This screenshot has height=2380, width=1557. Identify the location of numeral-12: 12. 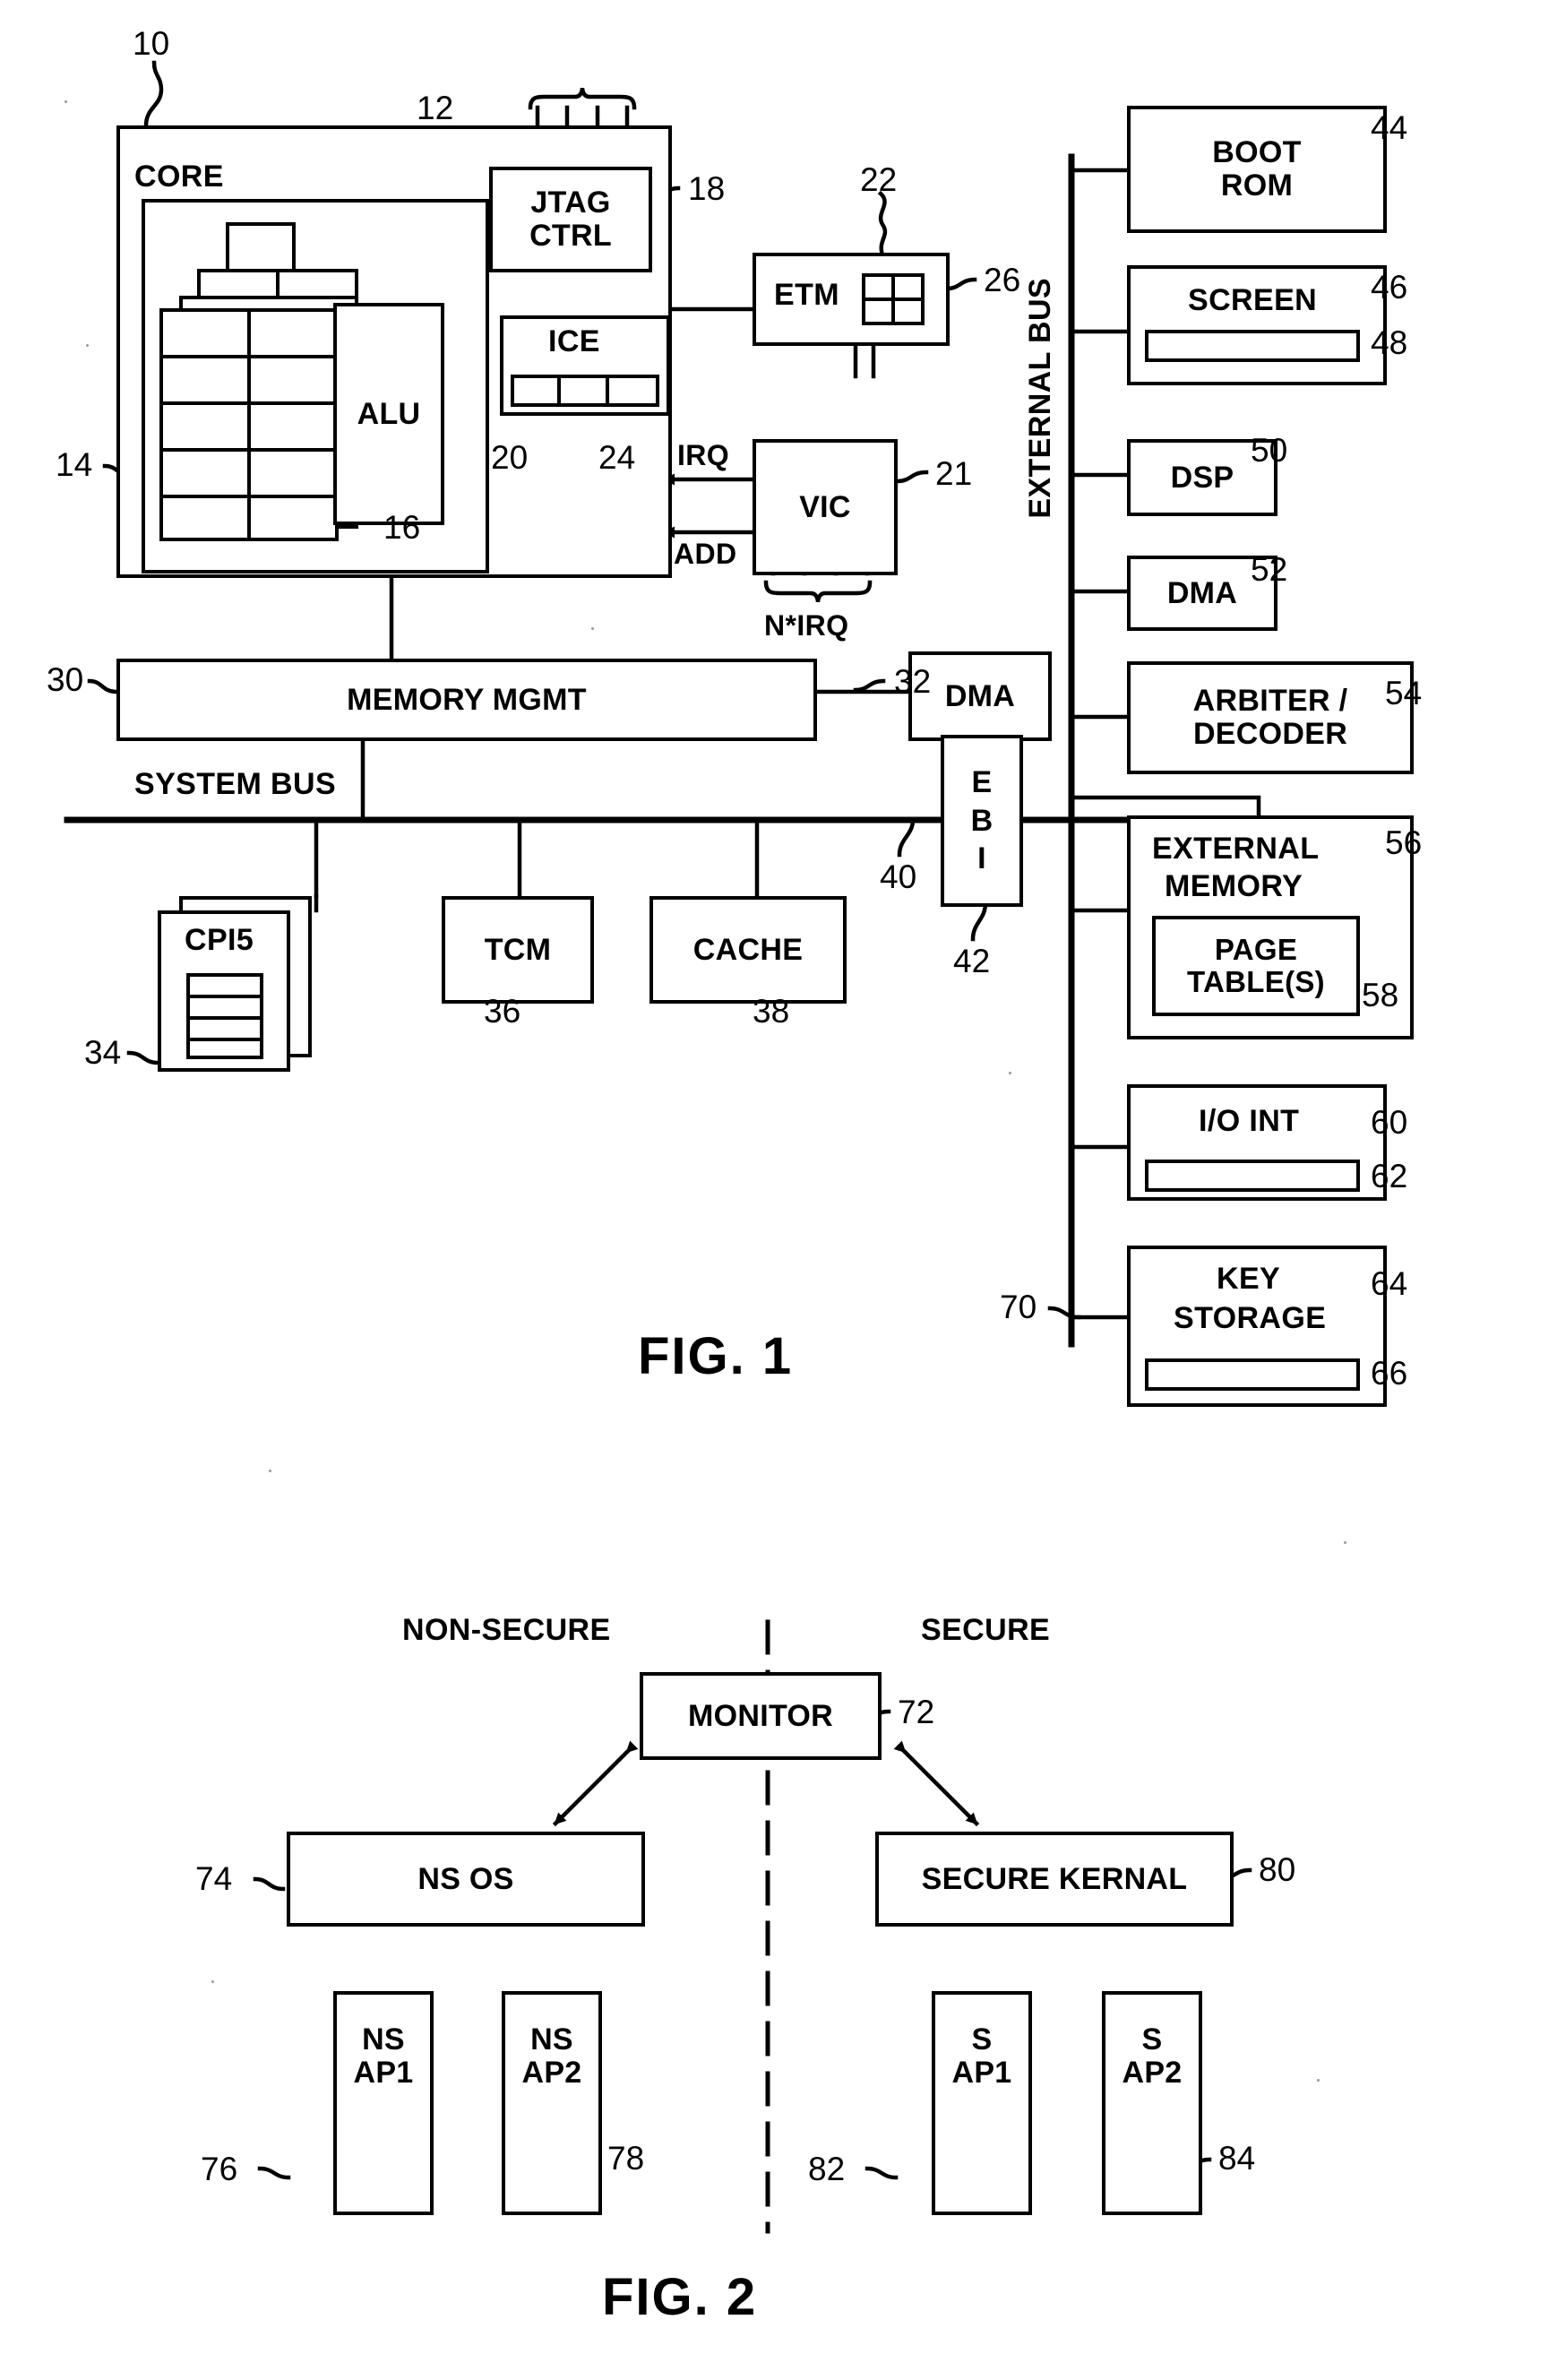
(435, 108).